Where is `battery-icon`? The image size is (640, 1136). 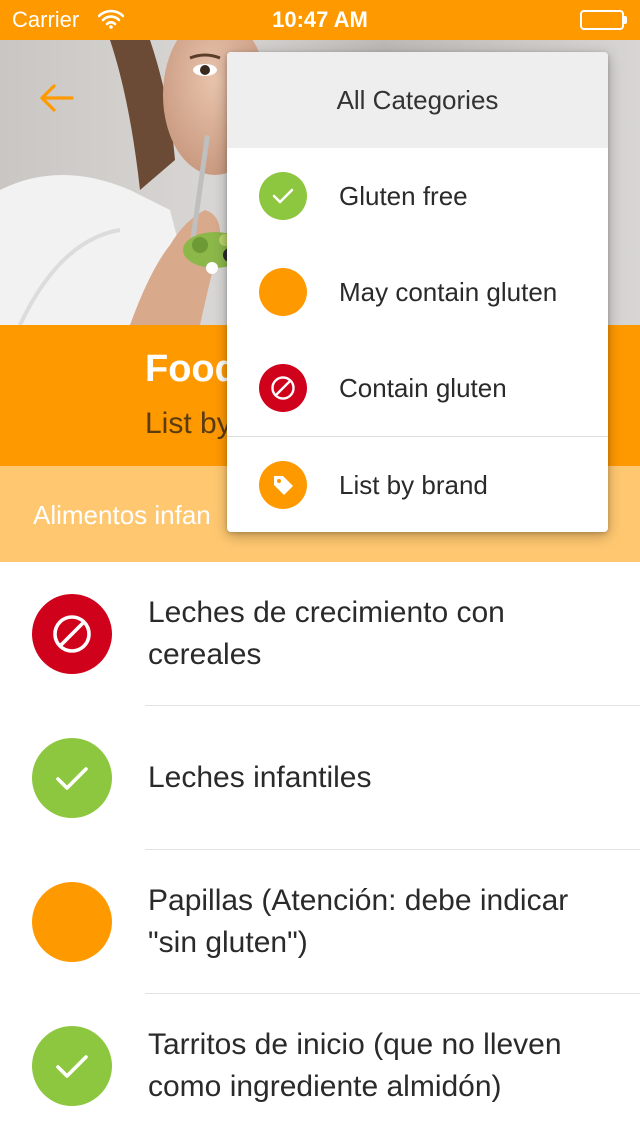
battery-icon is located at coordinates (604, 20).